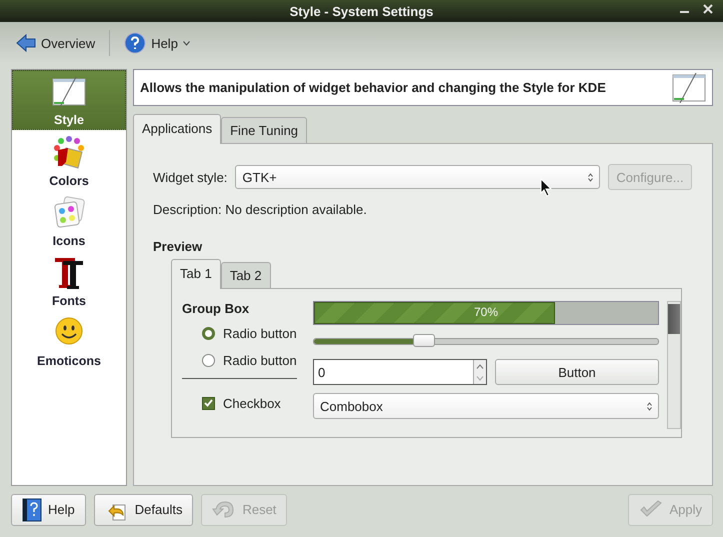 The height and width of the screenshot is (537, 723). What do you see at coordinates (157, 43) in the screenshot?
I see `help-menu-button: Help` at bounding box center [157, 43].